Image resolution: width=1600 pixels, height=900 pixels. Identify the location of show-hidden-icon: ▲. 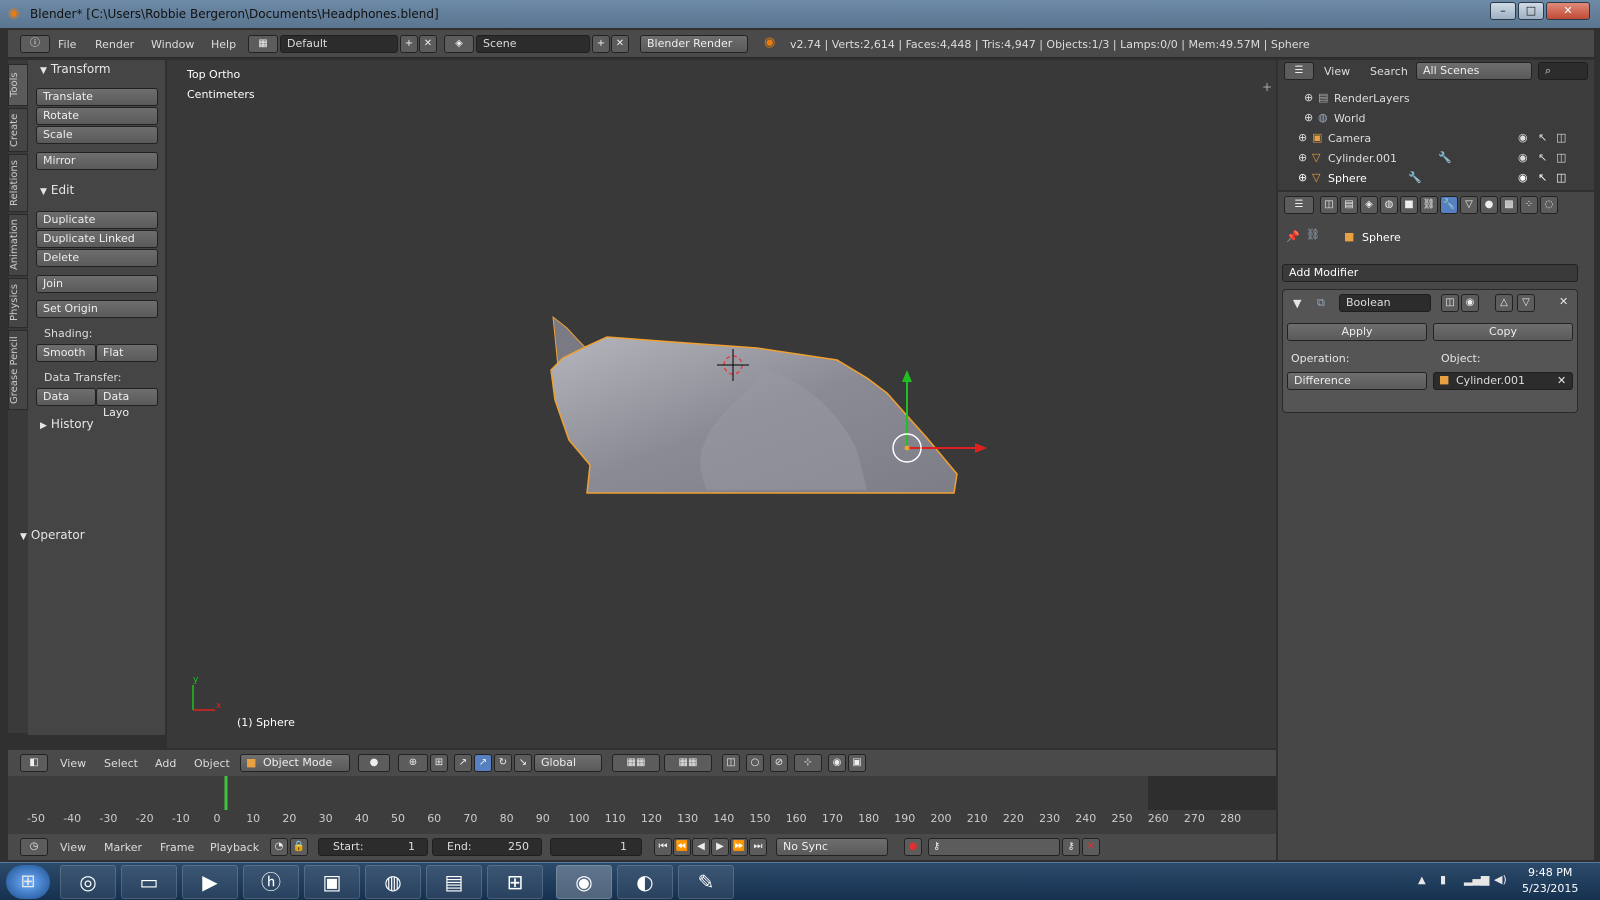
(1422, 880).